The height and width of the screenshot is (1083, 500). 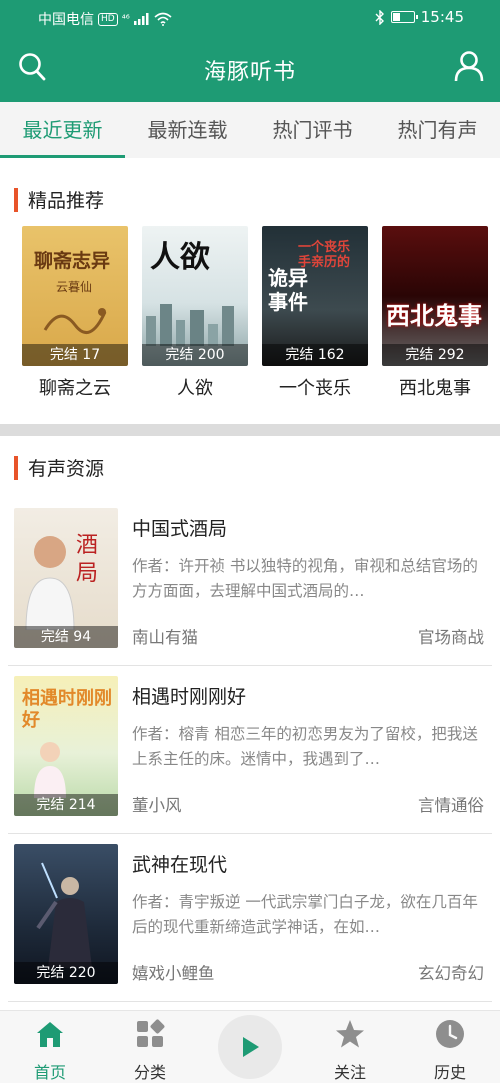 What do you see at coordinates (312, 130) in the screenshot?
I see `tab-hot-storytelling: 热门评书` at bounding box center [312, 130].